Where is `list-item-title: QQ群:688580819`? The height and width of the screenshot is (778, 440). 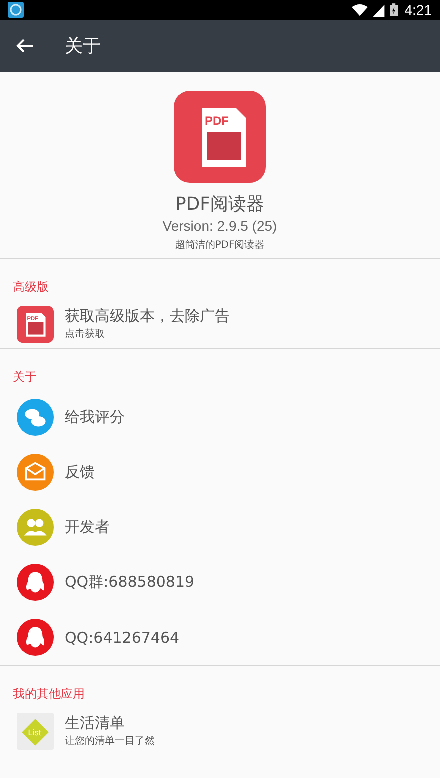
list-item-title: QQ群:688580819 is located at coordinates (130, 582).